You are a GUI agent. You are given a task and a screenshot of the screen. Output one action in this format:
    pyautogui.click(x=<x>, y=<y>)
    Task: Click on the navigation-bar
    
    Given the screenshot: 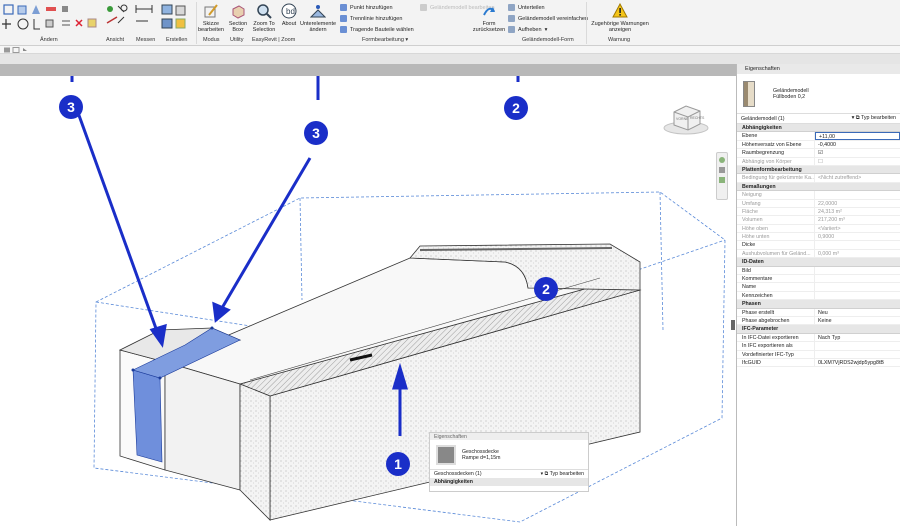 What is the action you would take?
    pyautogui.click(x=722, y=176)
    